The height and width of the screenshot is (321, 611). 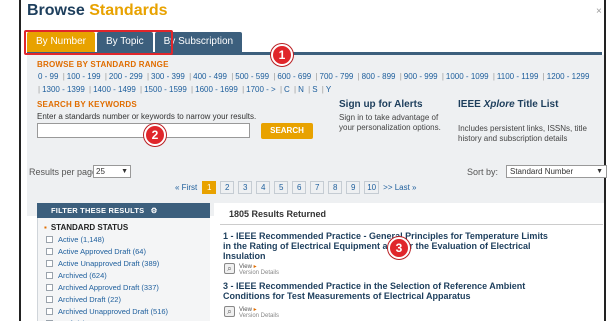 What do you see at coordinates (483, 172) in the screenshot?
I see `sort-by-label: Sort by:` at bounding box center [483, 172].